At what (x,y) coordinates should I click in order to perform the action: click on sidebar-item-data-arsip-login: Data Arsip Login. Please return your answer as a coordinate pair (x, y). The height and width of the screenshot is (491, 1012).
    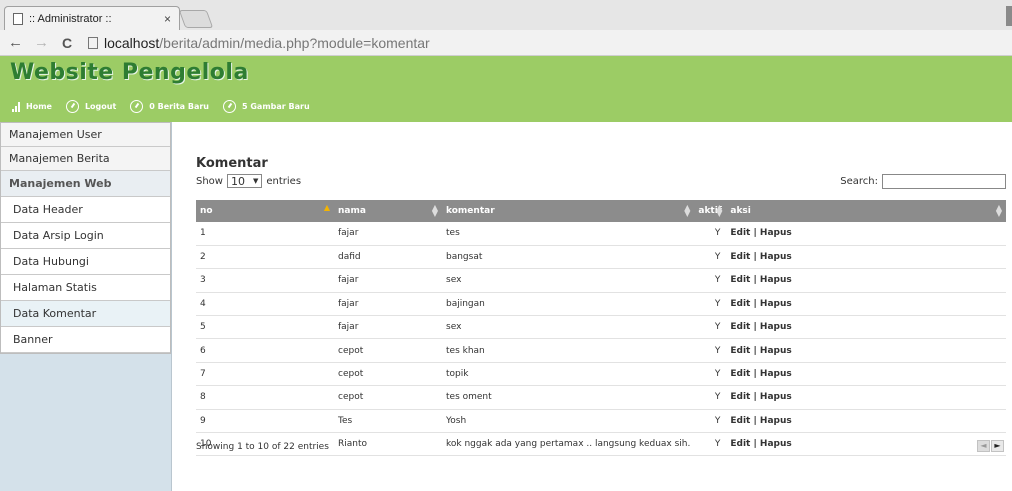
    Looking at the image, I should click on (85, 236).